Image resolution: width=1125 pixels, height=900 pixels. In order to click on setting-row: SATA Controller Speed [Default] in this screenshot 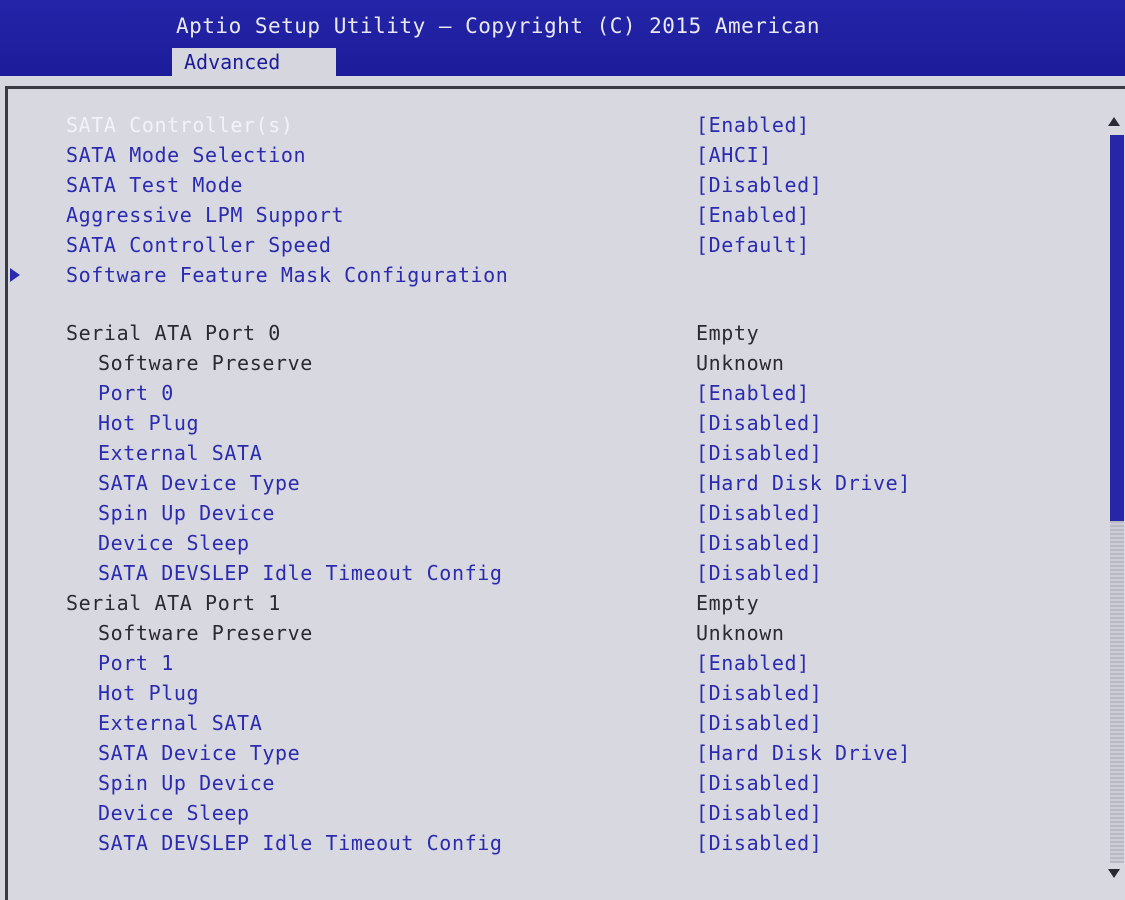, I will do `click(558, 248)`.